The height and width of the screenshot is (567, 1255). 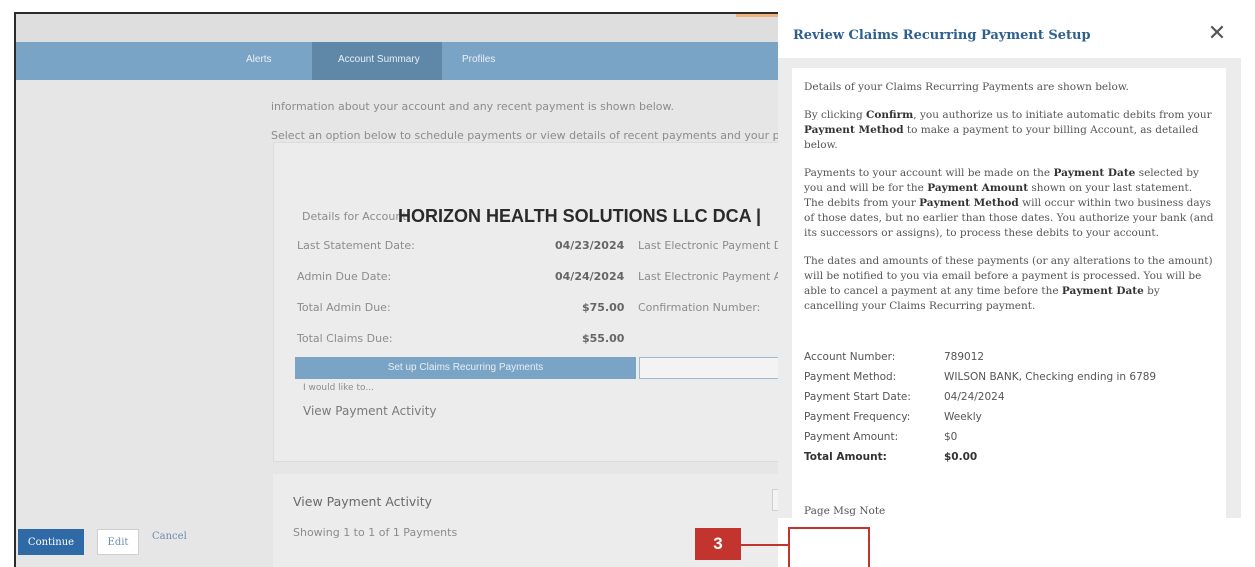 What do you see at coordinates (974, 397) in the screenshot?
I see `payment-start-date-value: 04/24/2024` at bounding box center [974, 397].